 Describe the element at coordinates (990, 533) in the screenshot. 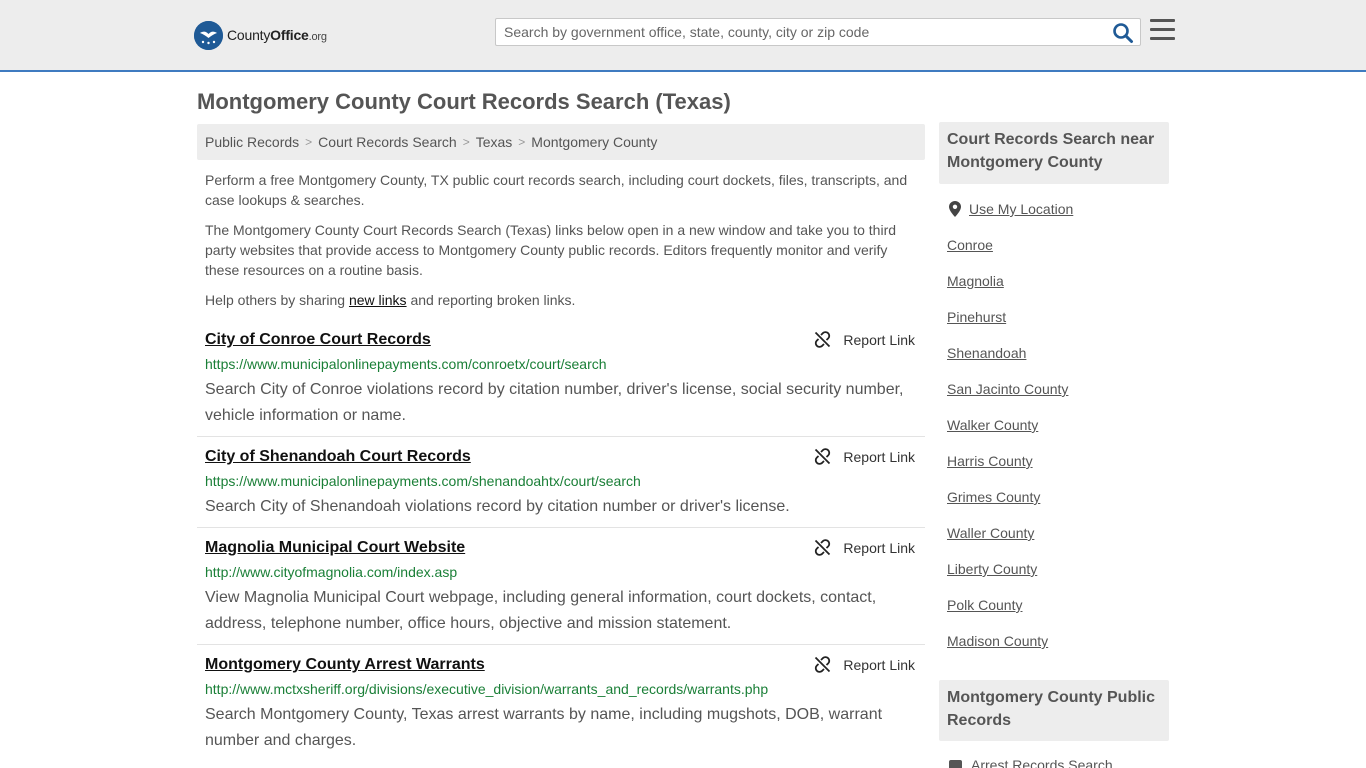

I see `nearby-link-waller-county: Waller County` at that location.